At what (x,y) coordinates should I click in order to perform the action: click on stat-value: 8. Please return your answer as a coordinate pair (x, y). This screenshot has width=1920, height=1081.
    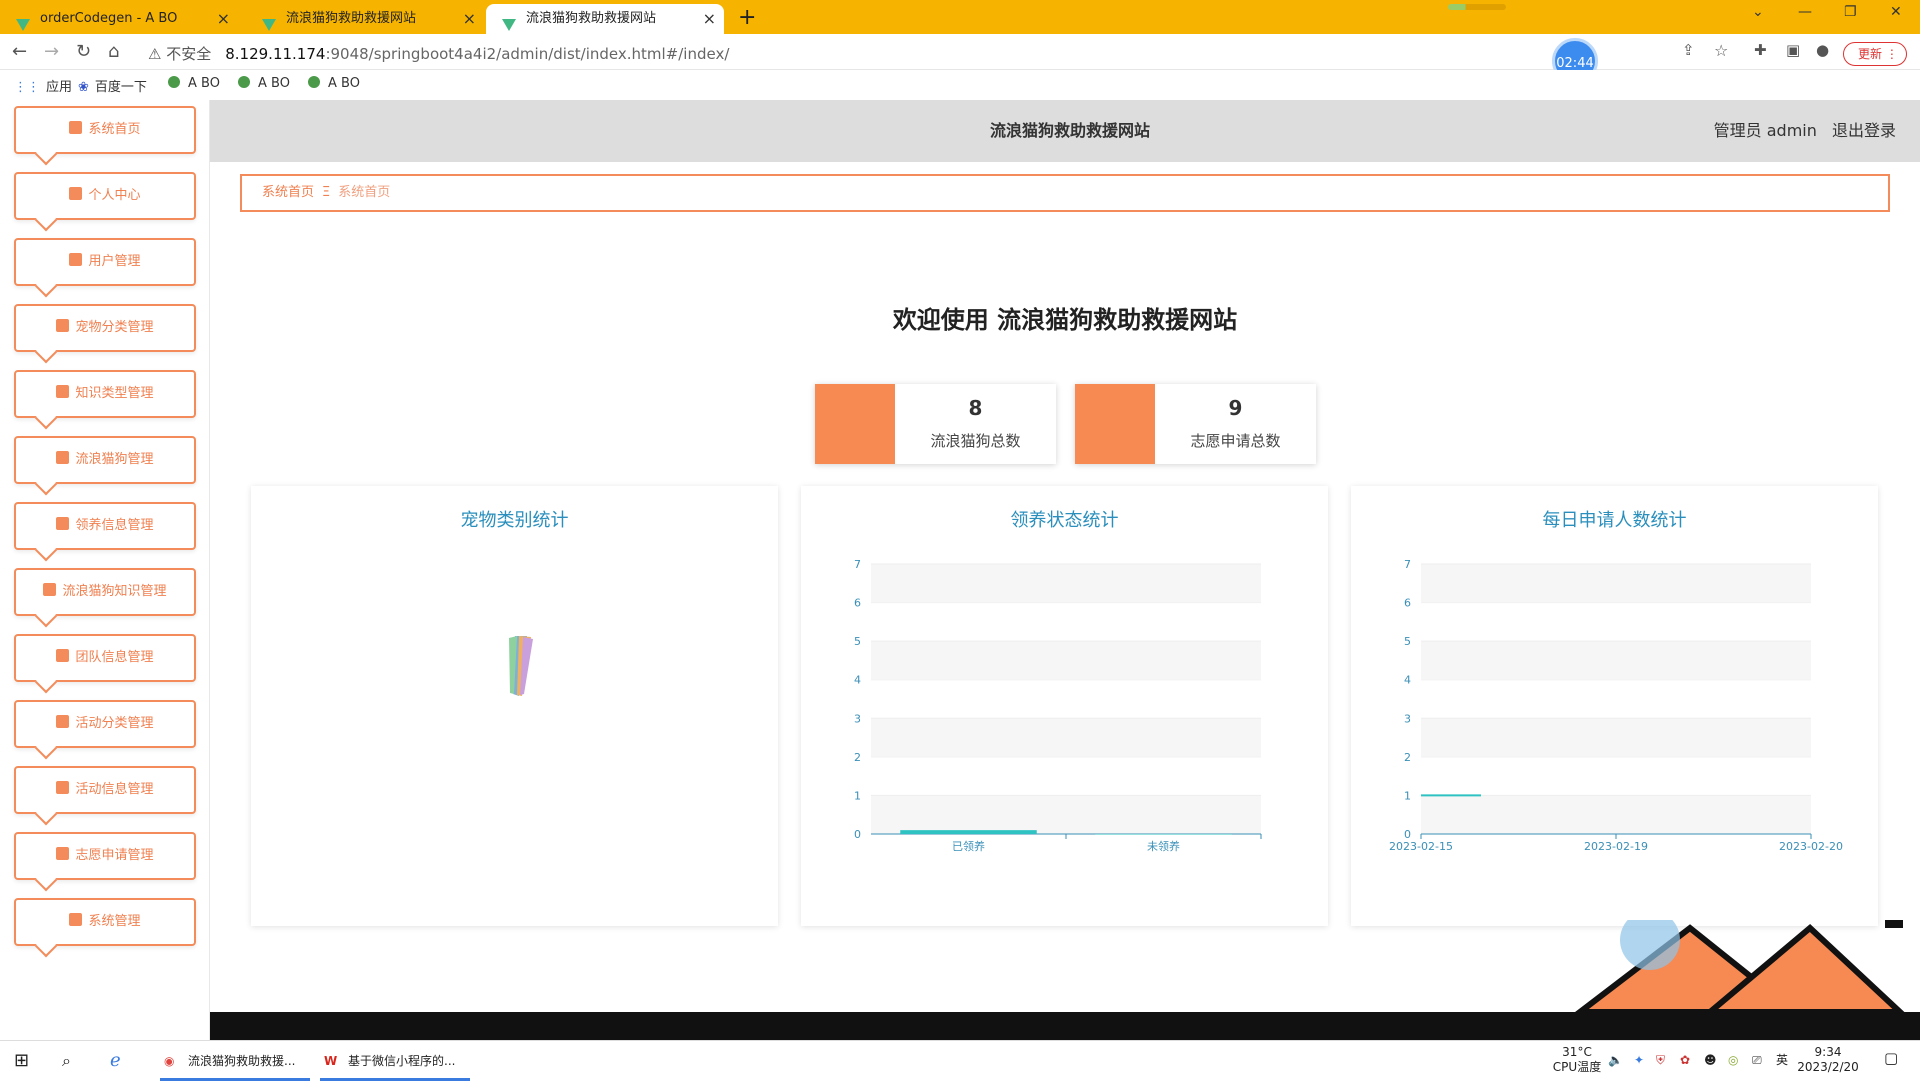
    Looking at the image, I should click on (975, 408).